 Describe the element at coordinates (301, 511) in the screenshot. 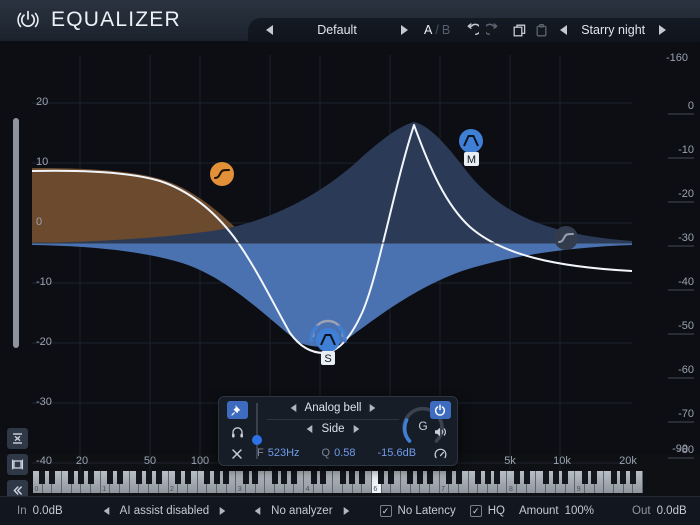

I see `analyzer-selector: No analyzer` at that location.